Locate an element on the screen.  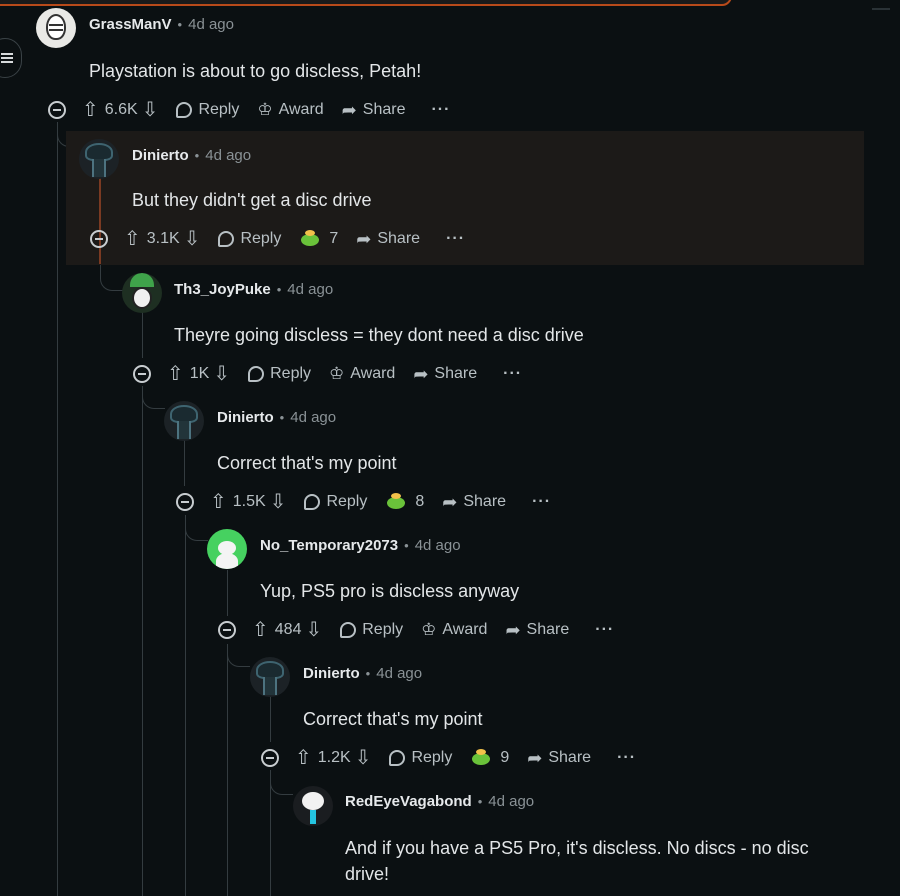
award-button: 9 is located at coordinates (489, 758).